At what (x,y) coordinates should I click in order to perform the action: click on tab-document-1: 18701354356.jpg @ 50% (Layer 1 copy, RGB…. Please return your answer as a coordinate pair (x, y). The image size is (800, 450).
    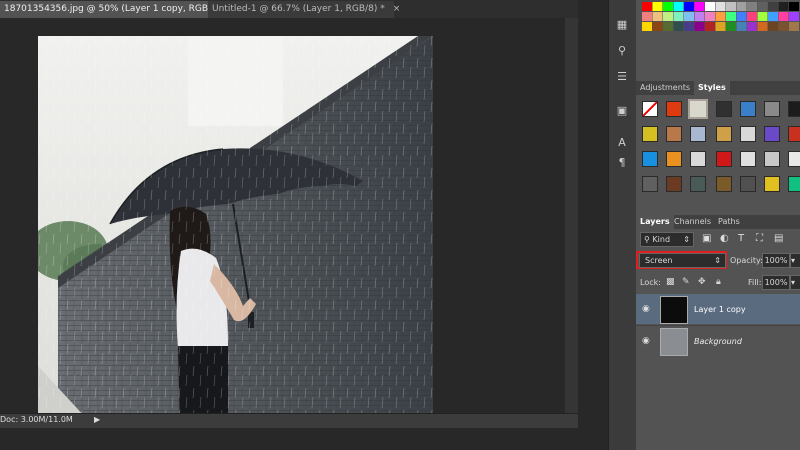
    Looking at the image, I should click on (121, 9).